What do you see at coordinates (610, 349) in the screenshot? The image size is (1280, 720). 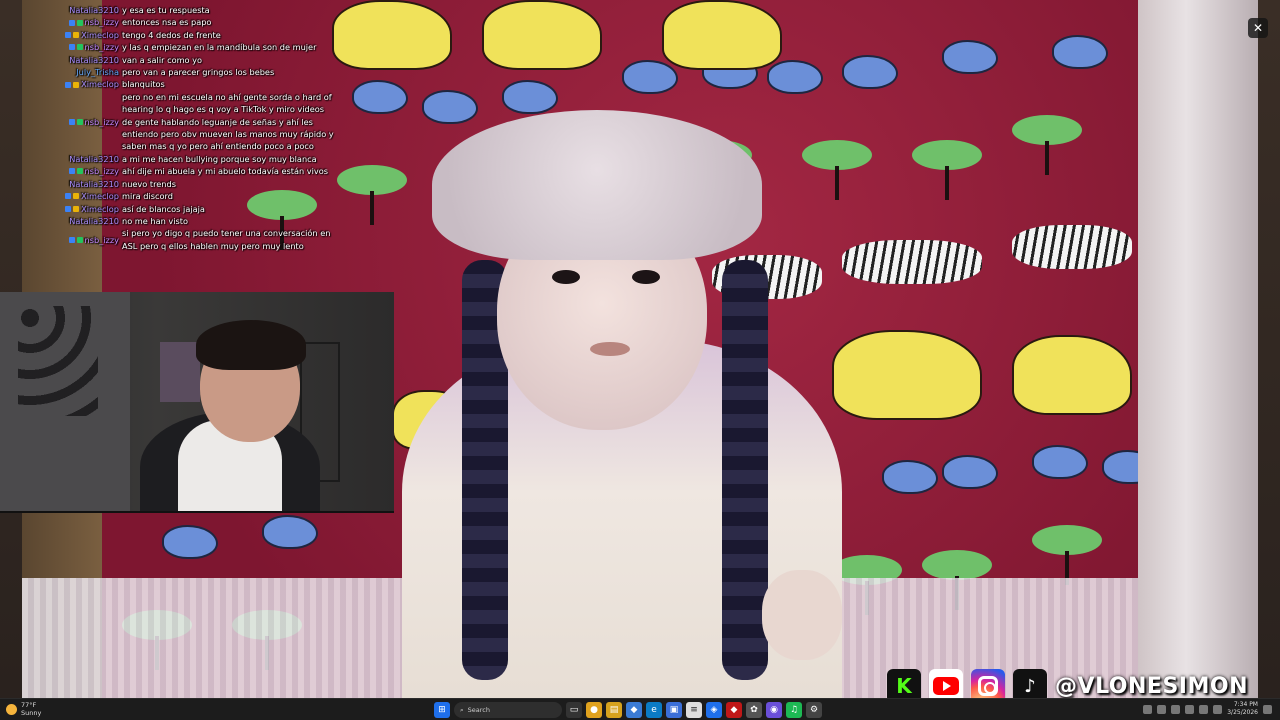 I see `baby-mouth` at bounding box center [610, 349].